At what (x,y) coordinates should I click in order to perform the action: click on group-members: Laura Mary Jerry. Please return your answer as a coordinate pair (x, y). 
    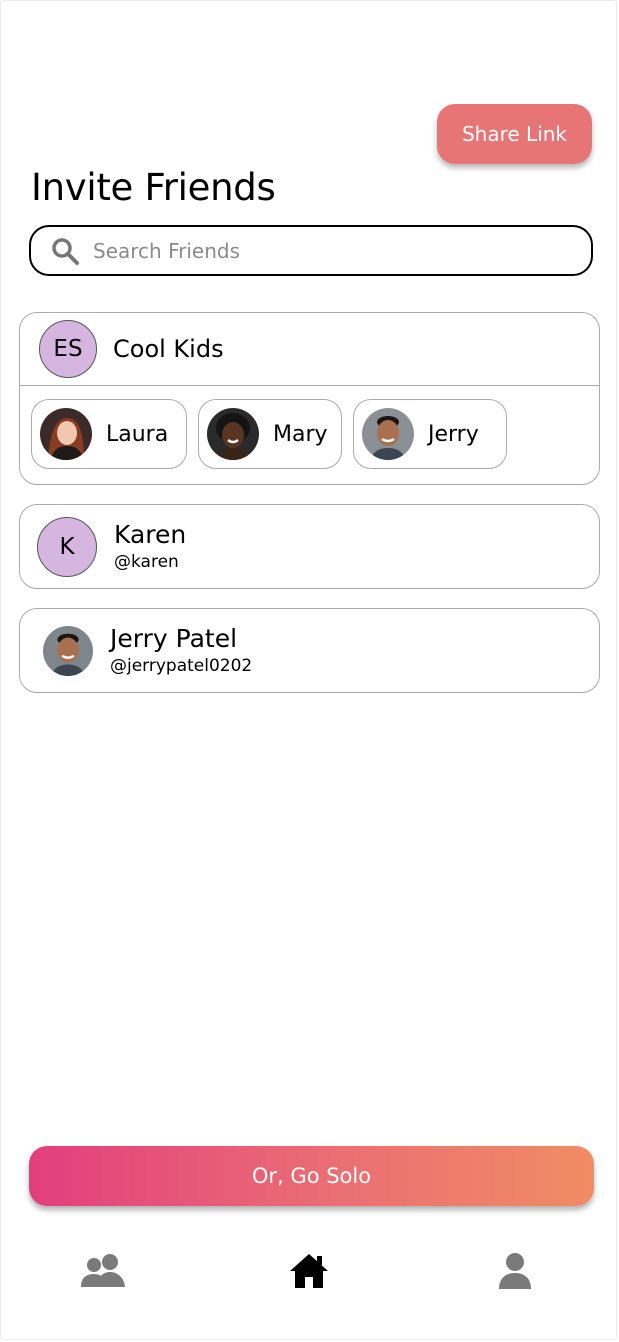
    Looking at the image, I should click on (274, 434).